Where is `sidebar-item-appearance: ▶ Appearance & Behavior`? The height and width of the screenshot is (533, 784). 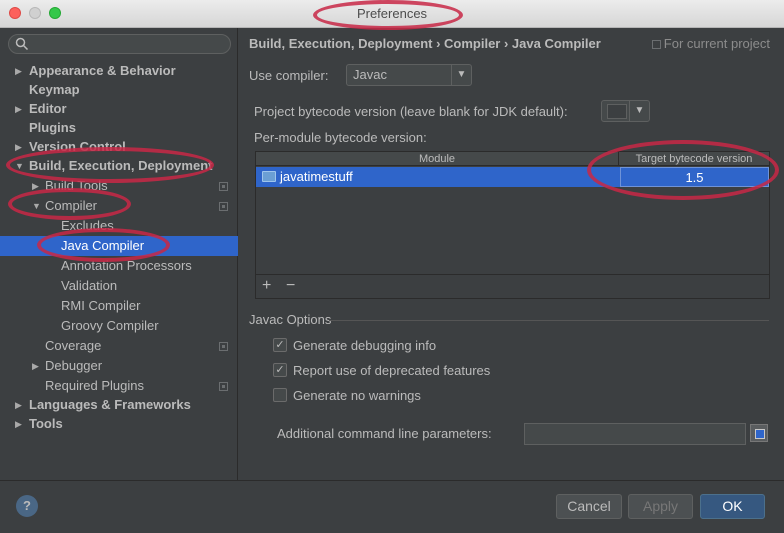
sidebar-item-appearance: ▶ Appearance & Behavior is located at coordinates (119, 71).